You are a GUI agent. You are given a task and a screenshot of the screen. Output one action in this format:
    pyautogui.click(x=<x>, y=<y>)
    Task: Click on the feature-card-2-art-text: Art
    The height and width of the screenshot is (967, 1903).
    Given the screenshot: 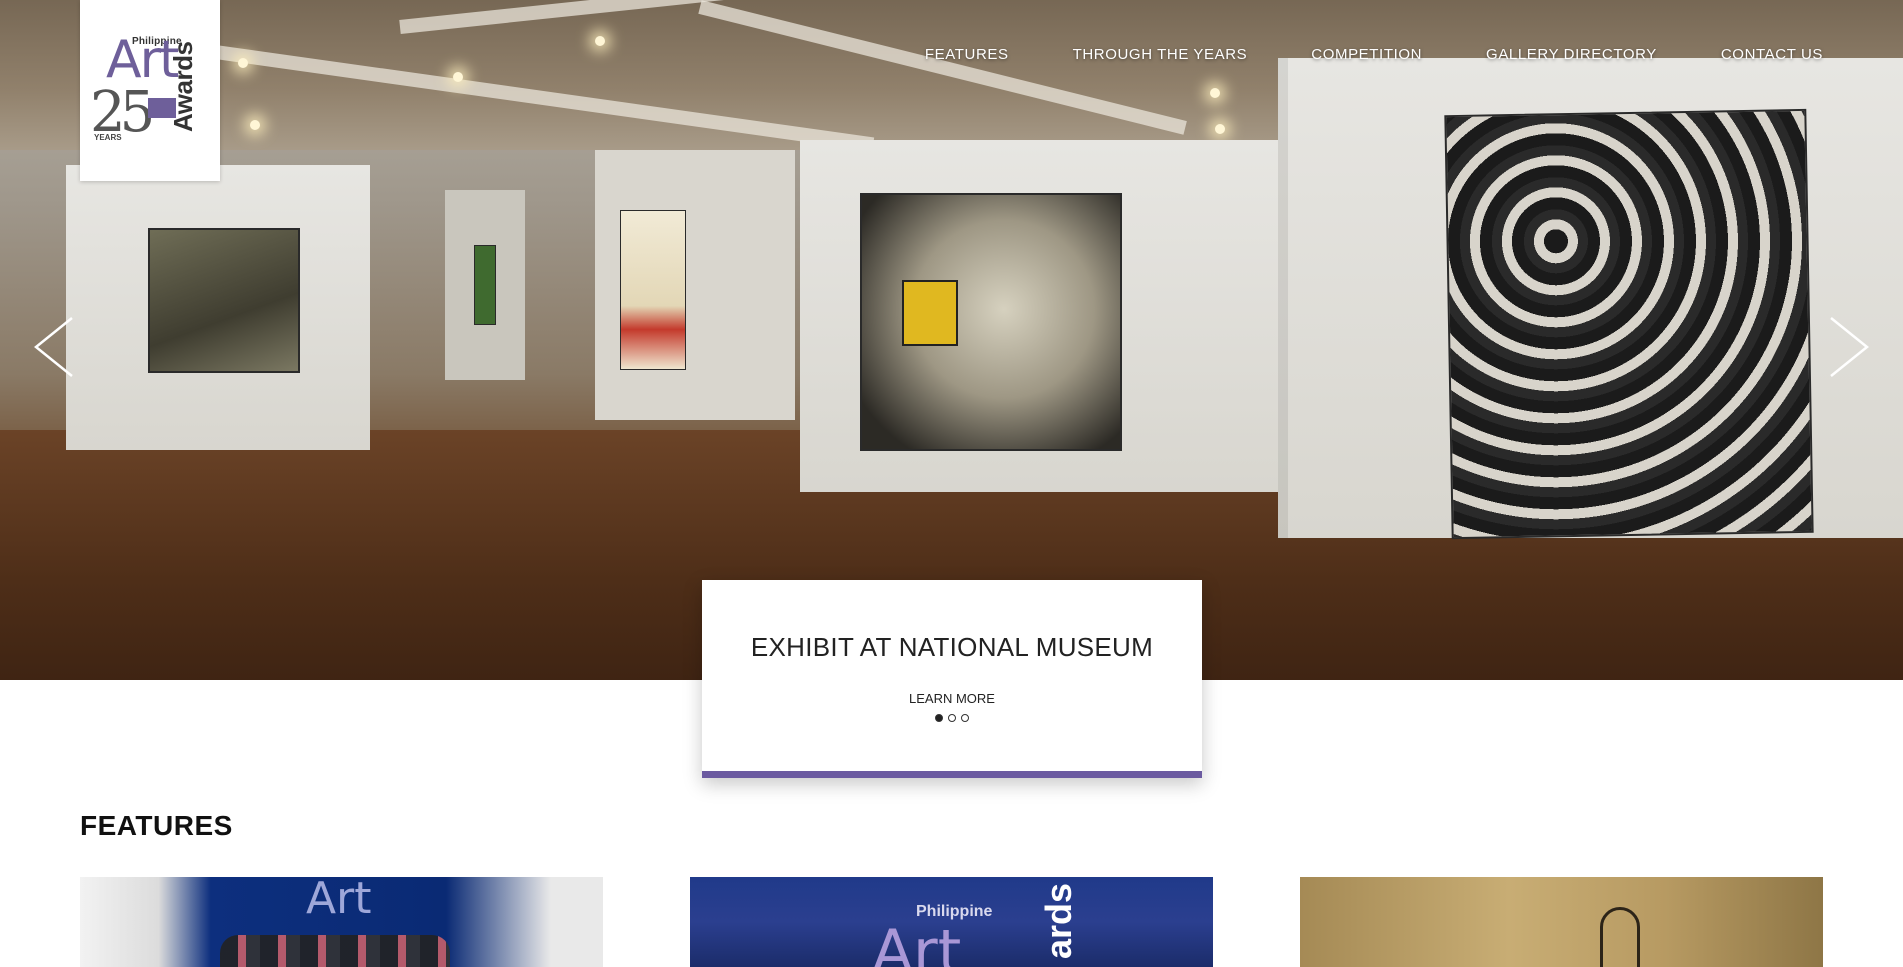 What is the action you would take?
    pyautogui.click(x=917, y=942)
    